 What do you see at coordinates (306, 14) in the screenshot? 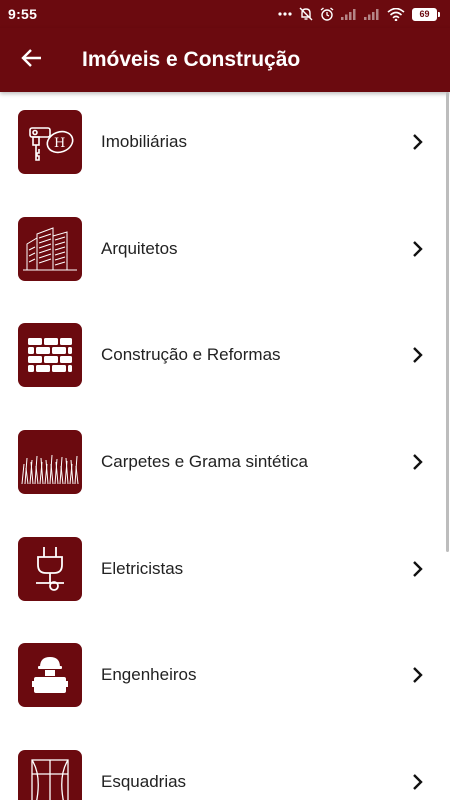
I see `mute-icon` at bounding box center [306, 14].